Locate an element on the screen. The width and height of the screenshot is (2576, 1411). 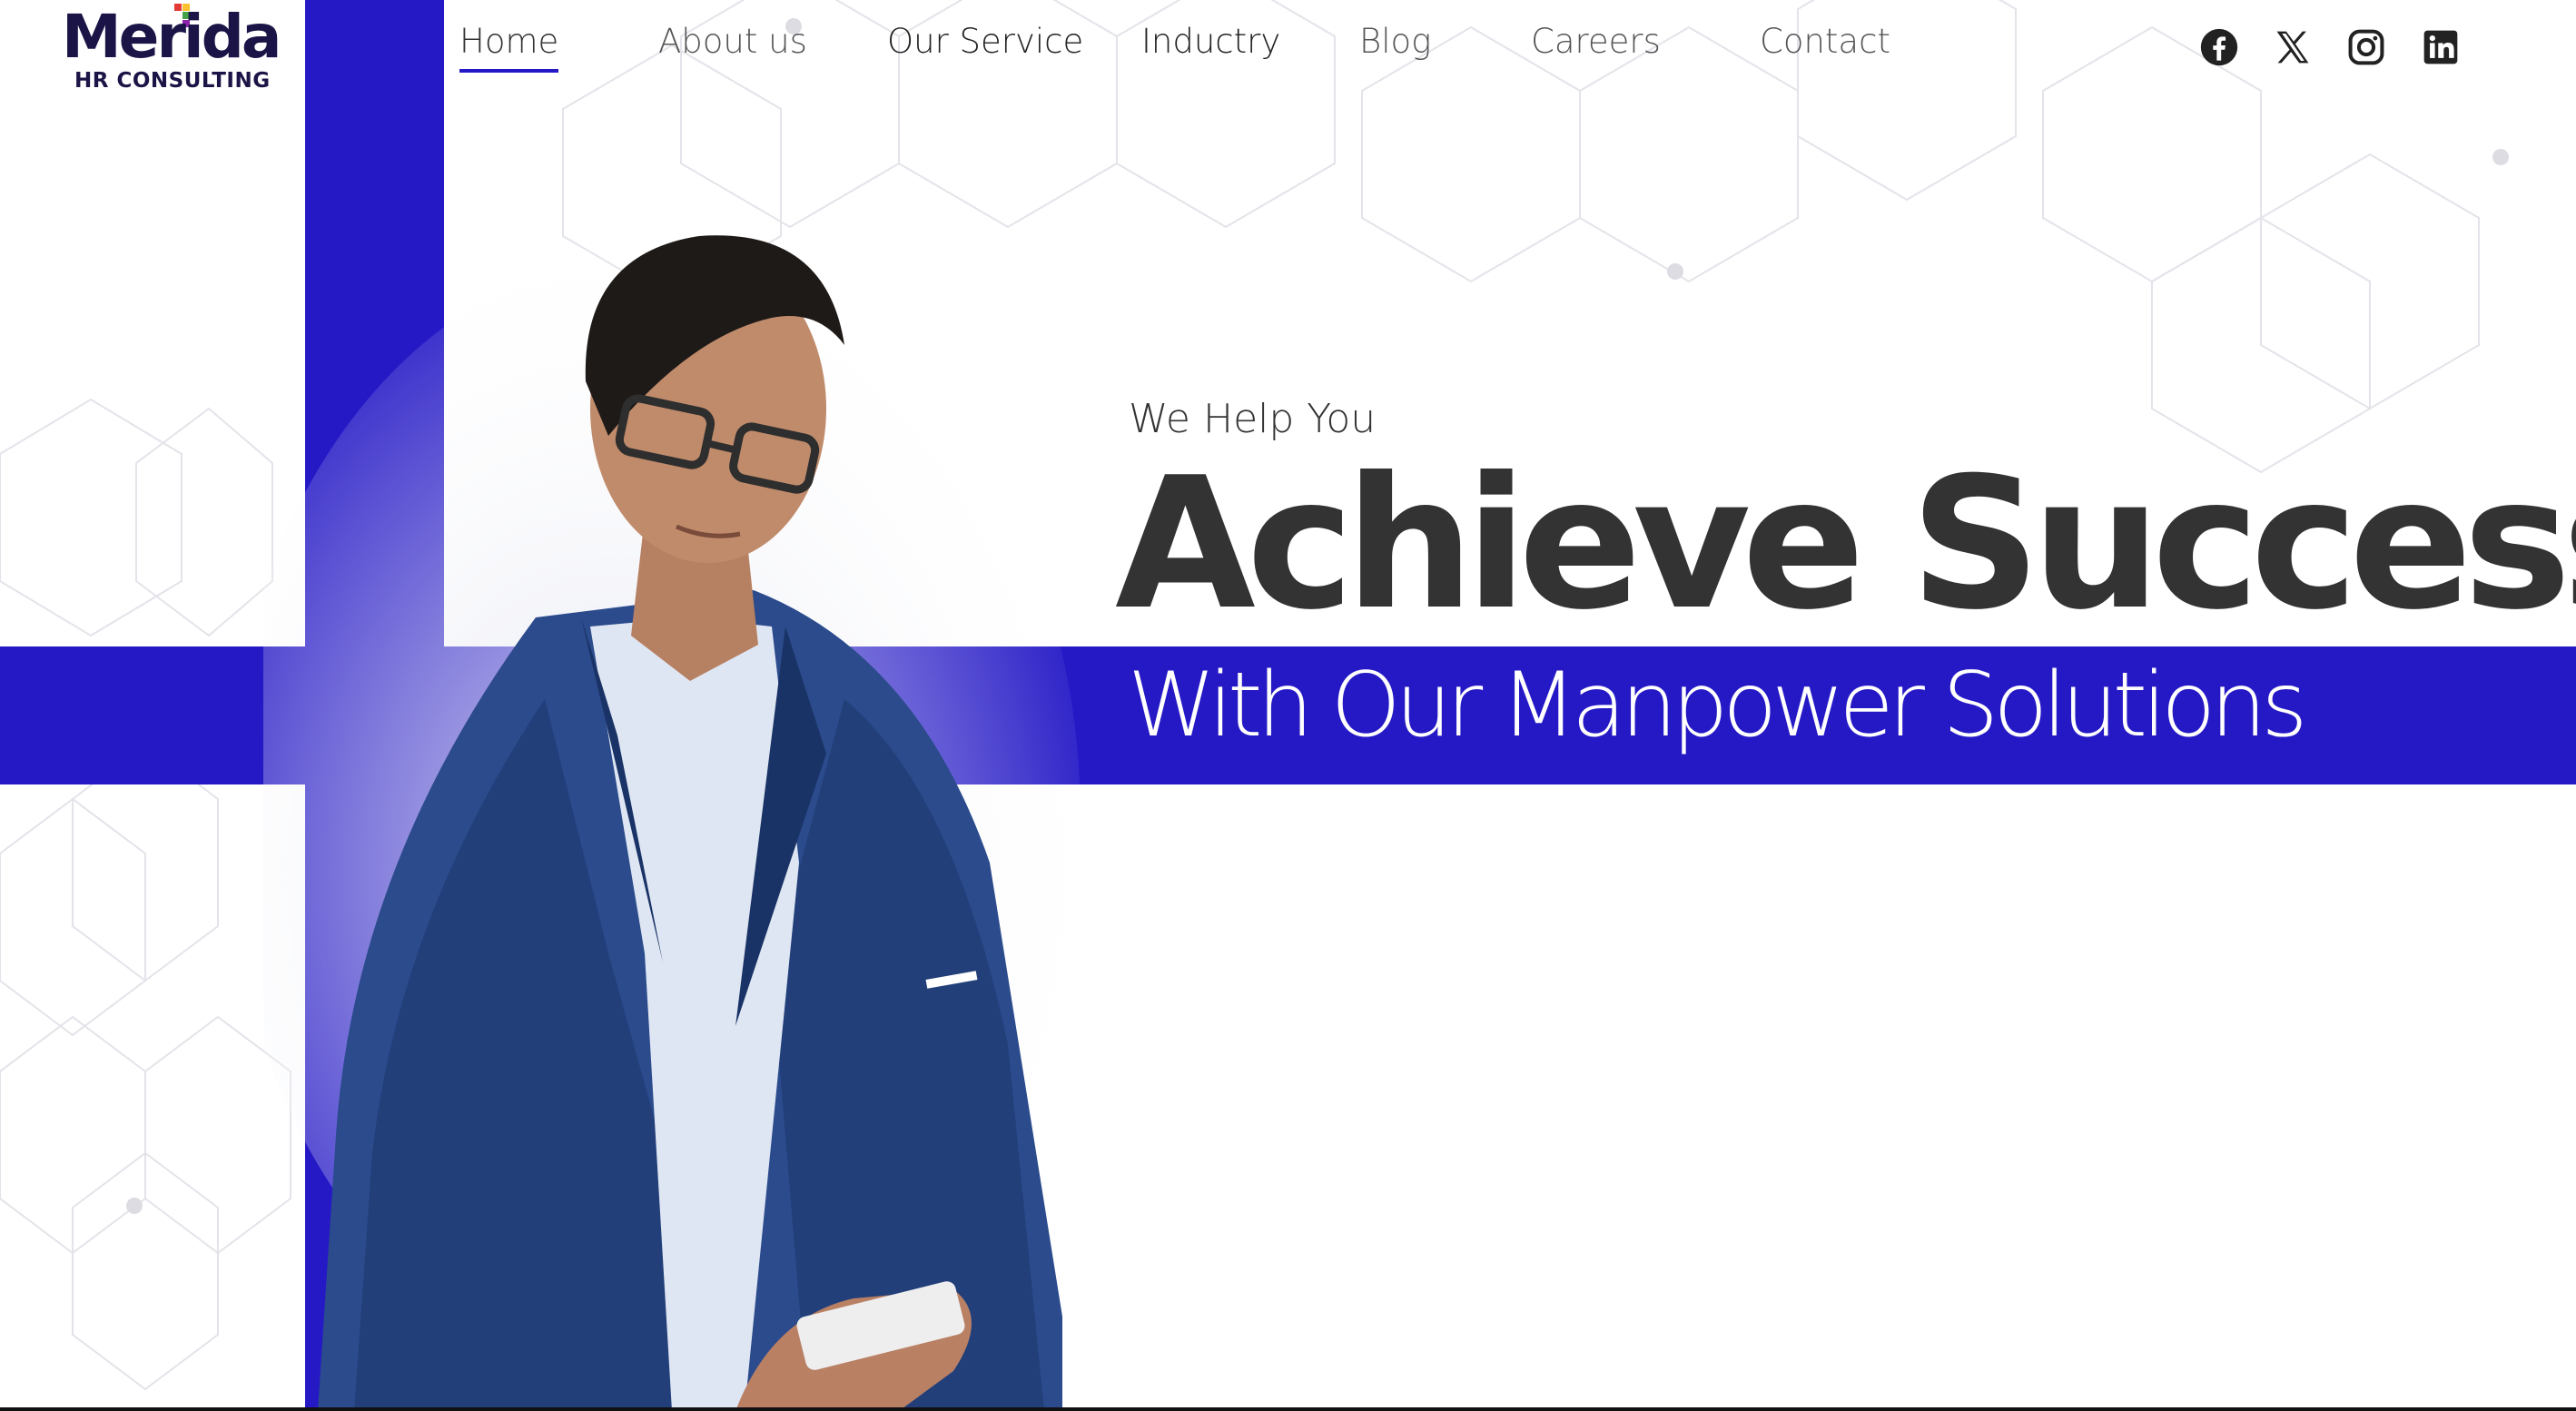
nav-blog: Blog is located at coordinates (1395, 42).